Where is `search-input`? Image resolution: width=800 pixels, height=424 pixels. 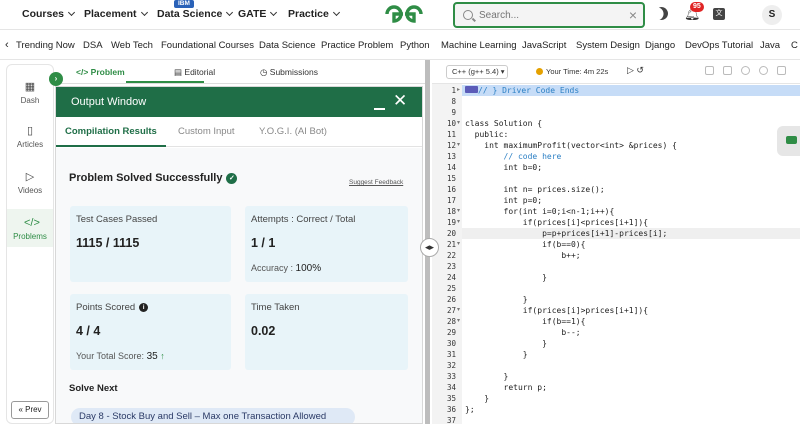
search-input is located at coordinates (549, 15).